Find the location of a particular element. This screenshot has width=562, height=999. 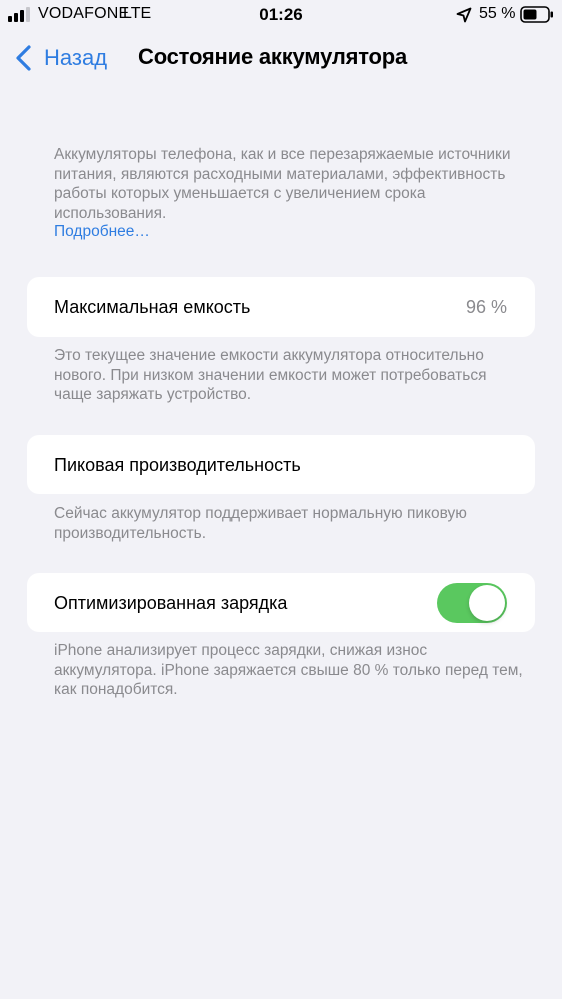

back-button: Назад is located at coordinates (60, 58).